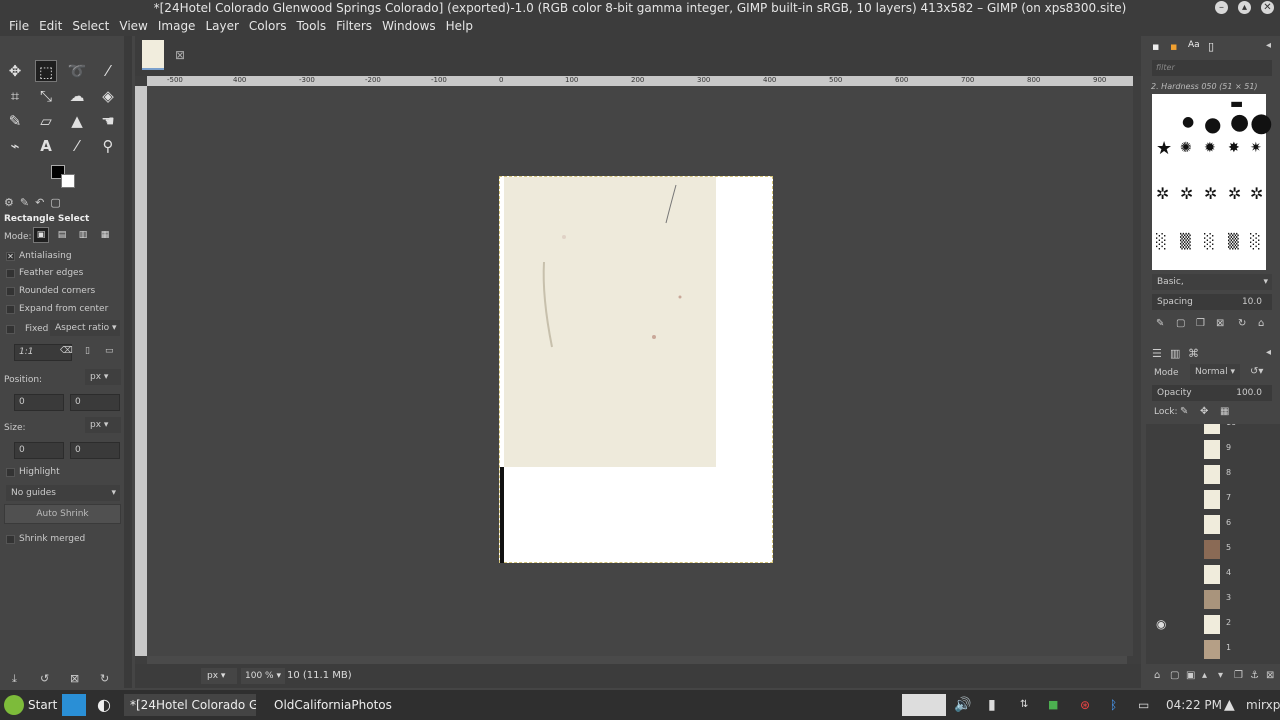 The image size is (1280, 720). What do you see at coordinates (1256, 148) in the screenshot?
I see `brush-splatter-4-icon: ✷` at bounding box center [1256, 148].